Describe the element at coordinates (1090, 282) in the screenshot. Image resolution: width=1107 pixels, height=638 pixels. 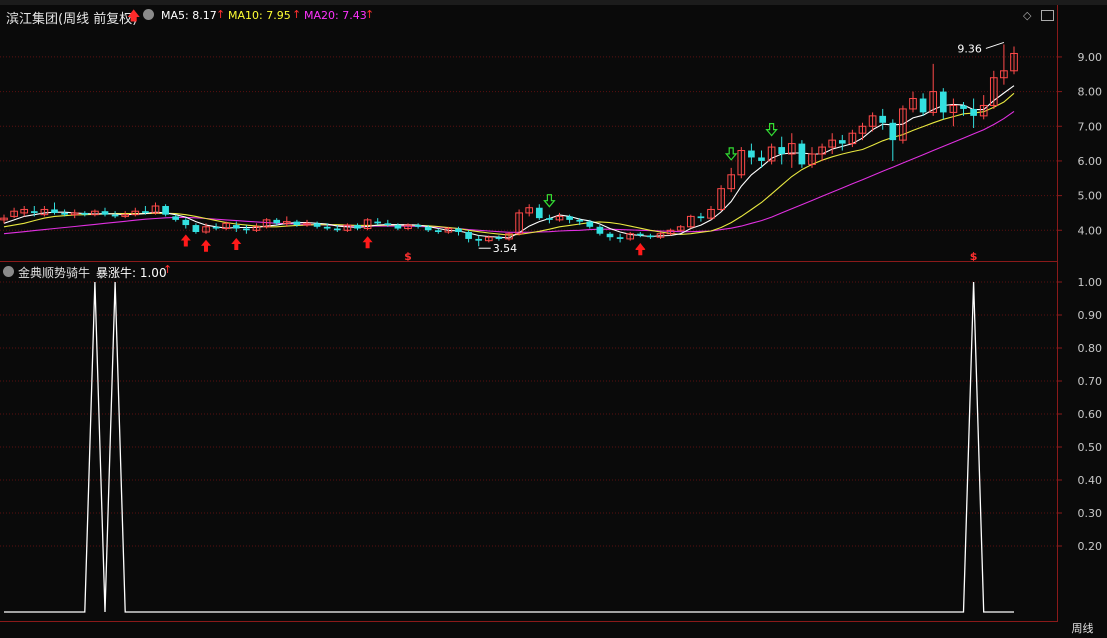
I see `y-tick-label: 1.00` at that location.